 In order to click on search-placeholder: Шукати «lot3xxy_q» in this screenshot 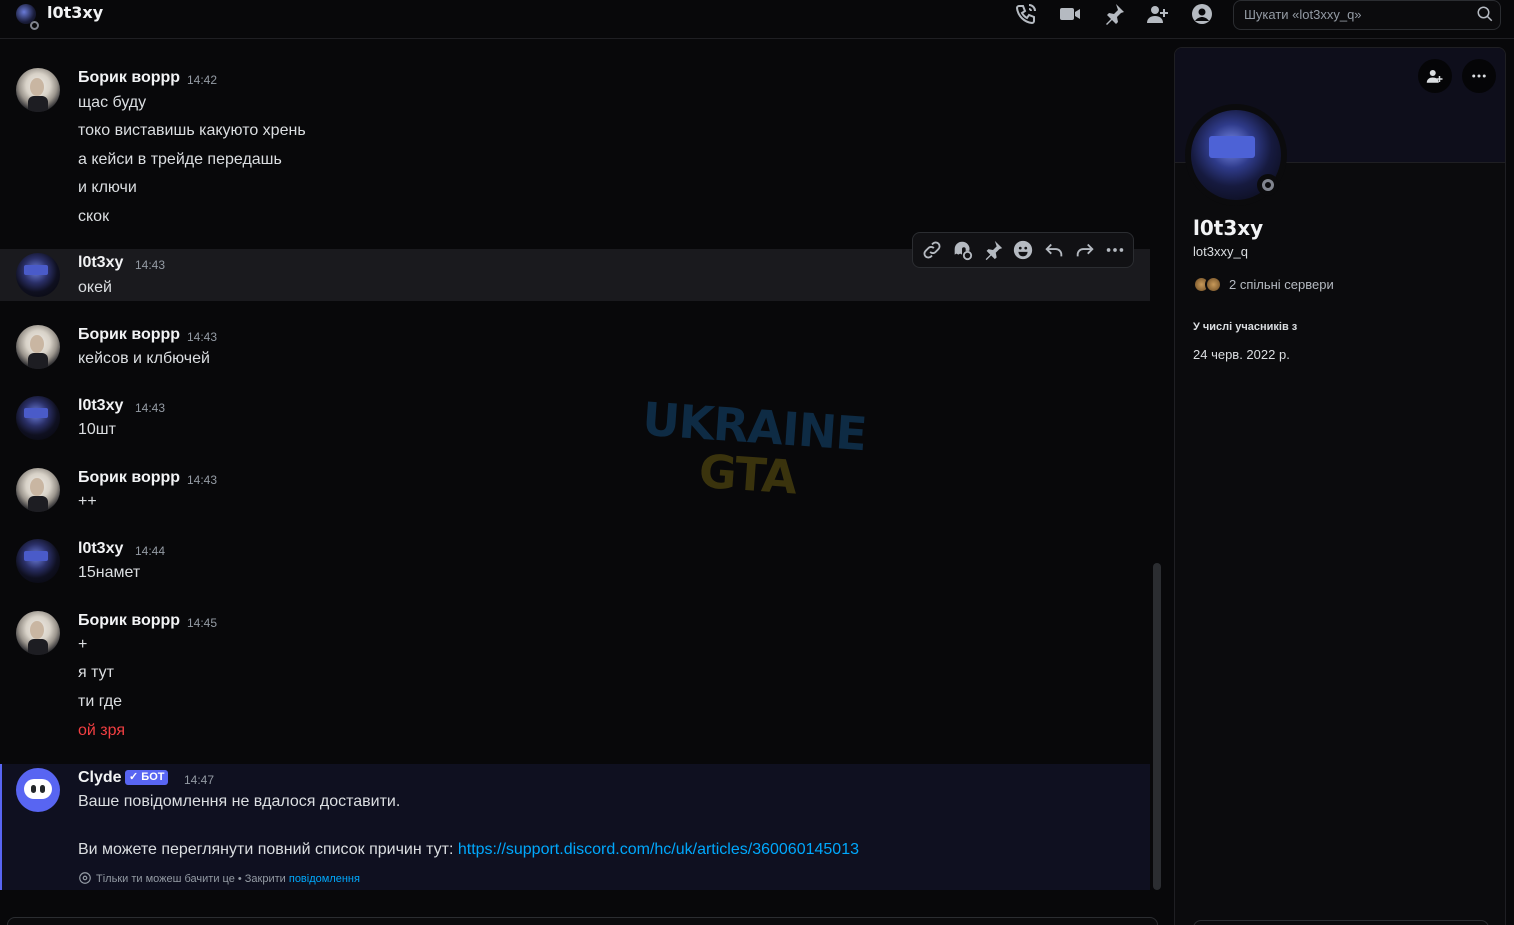, I will do `click(1303, 14)`.